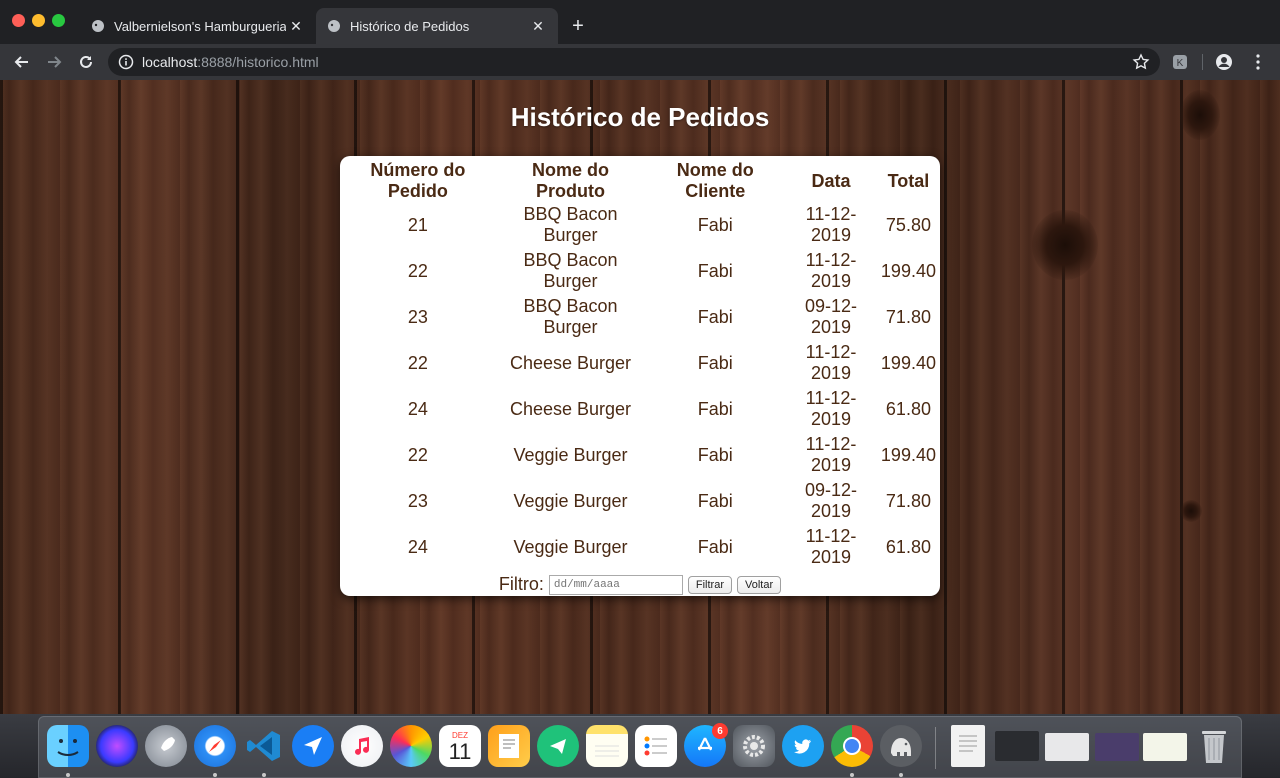 The image size is (1280, 778). Describe the element at coordinates (831, 180) in the screenshot. I see `header-date: Data` at that location.